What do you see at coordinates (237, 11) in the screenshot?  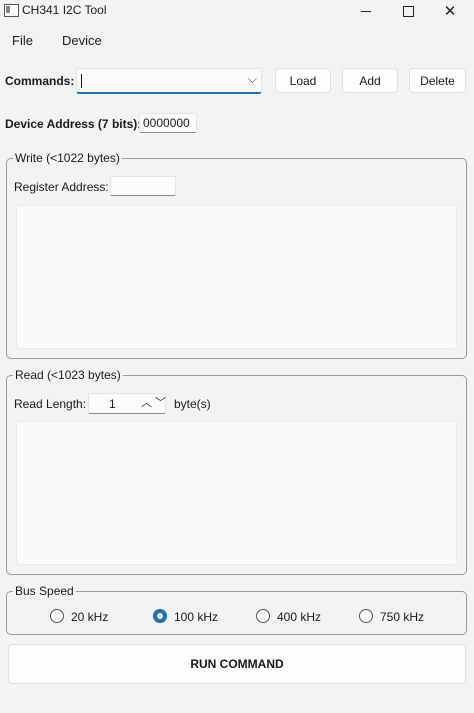 I see `title-bar: CH341 I2C Tool ✕` at bounding box center [237, 11].